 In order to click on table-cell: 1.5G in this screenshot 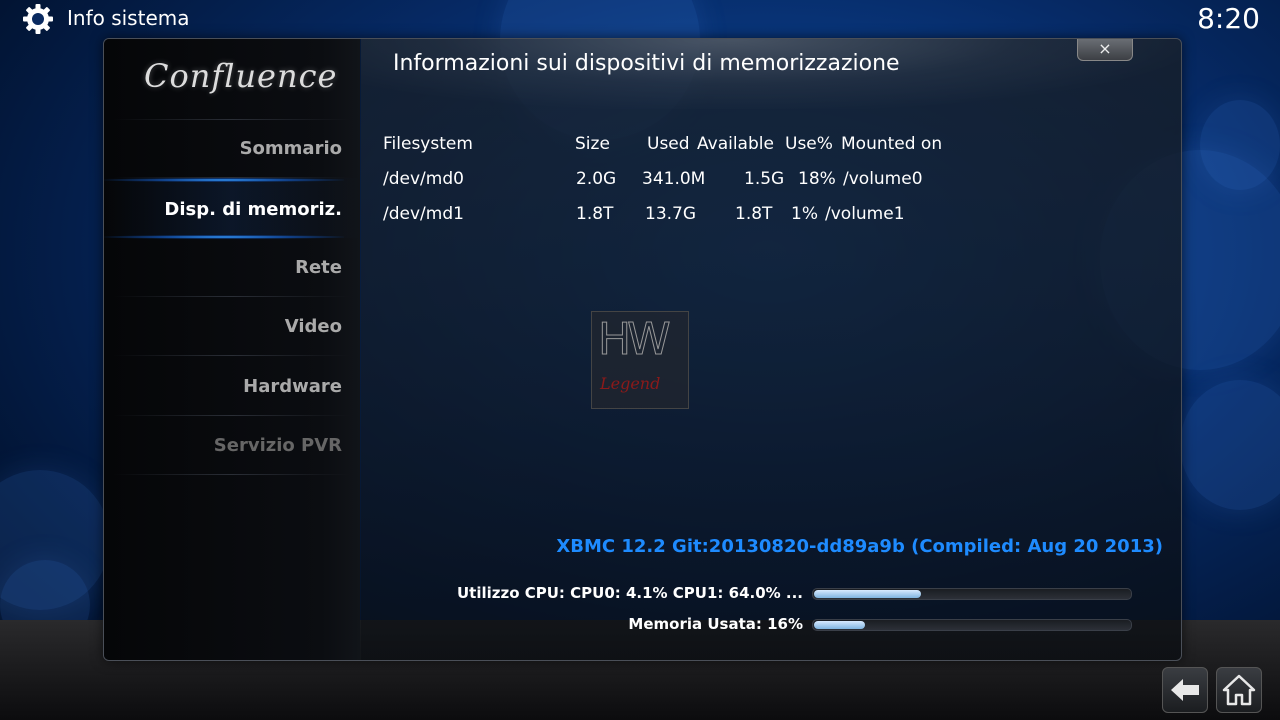, I will do `click(764, 179)`.